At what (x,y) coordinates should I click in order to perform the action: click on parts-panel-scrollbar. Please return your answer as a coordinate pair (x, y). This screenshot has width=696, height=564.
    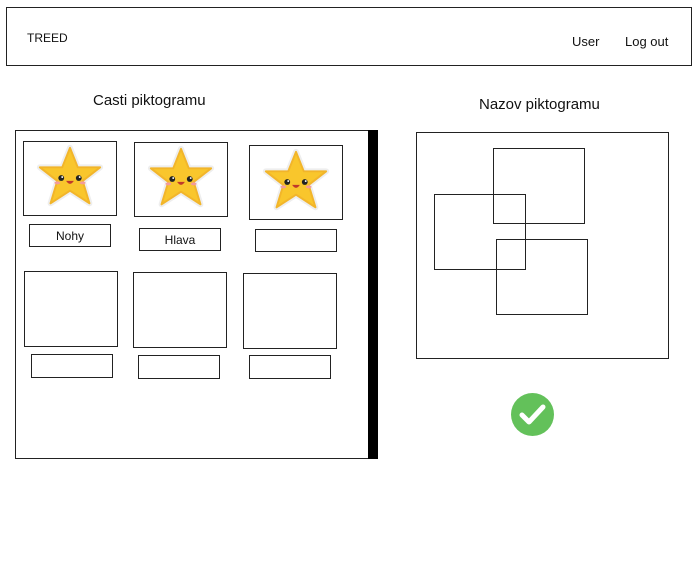
    Looking at the image, I should click on (373, 294).